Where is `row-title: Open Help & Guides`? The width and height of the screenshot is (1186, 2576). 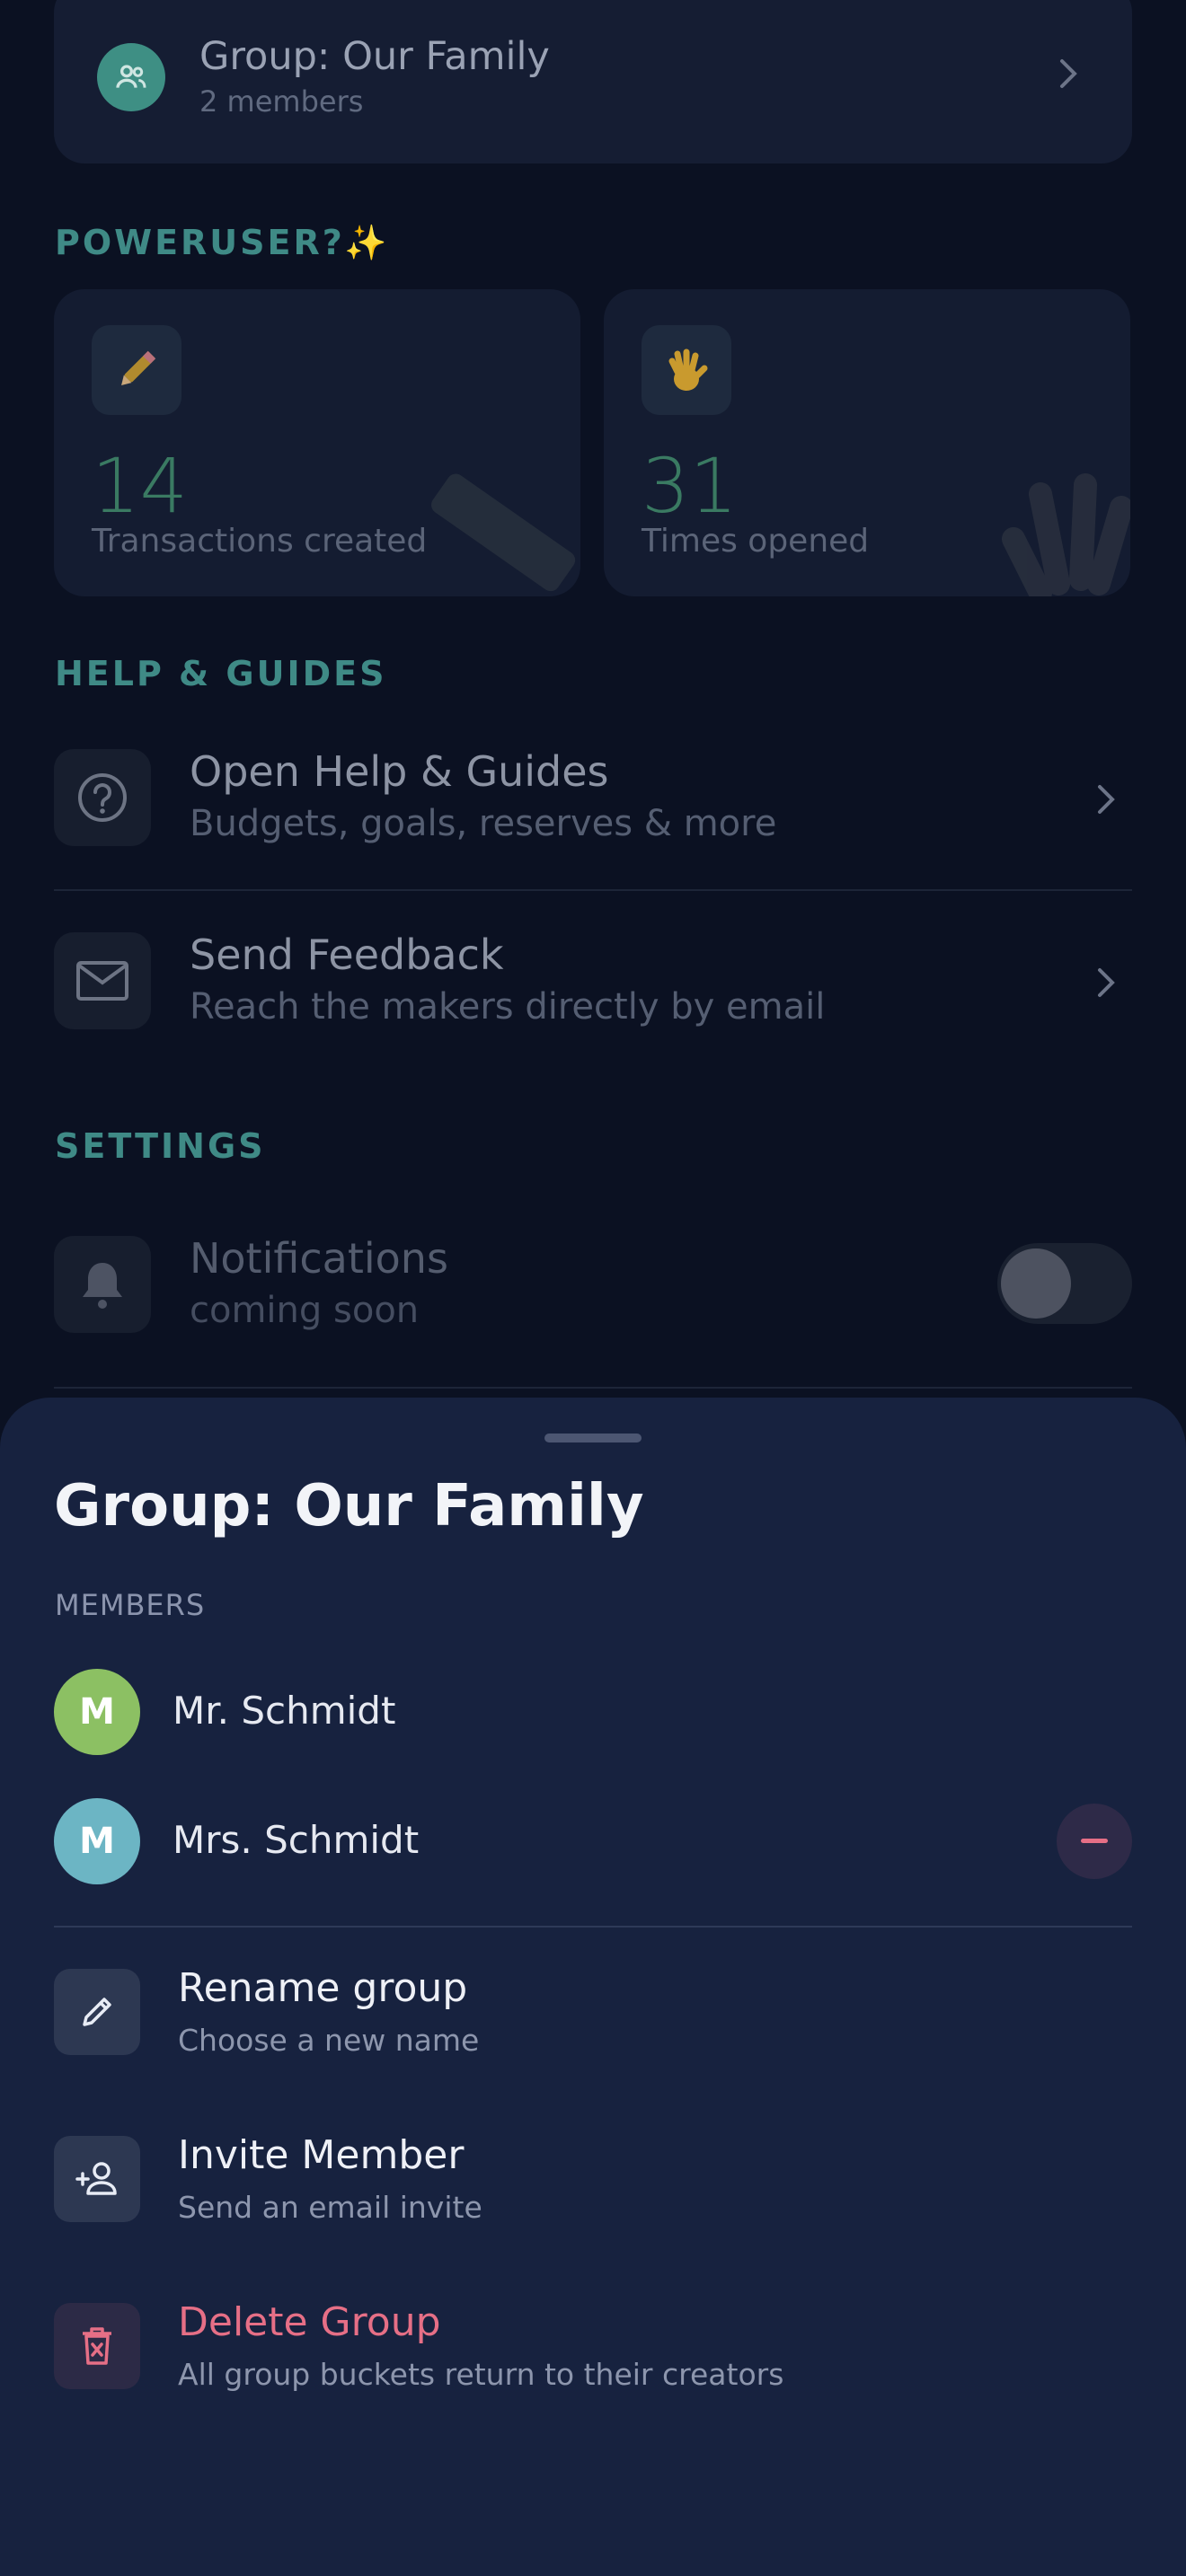 row-title: Open Help & Guides is located at coordinates (399, 771).